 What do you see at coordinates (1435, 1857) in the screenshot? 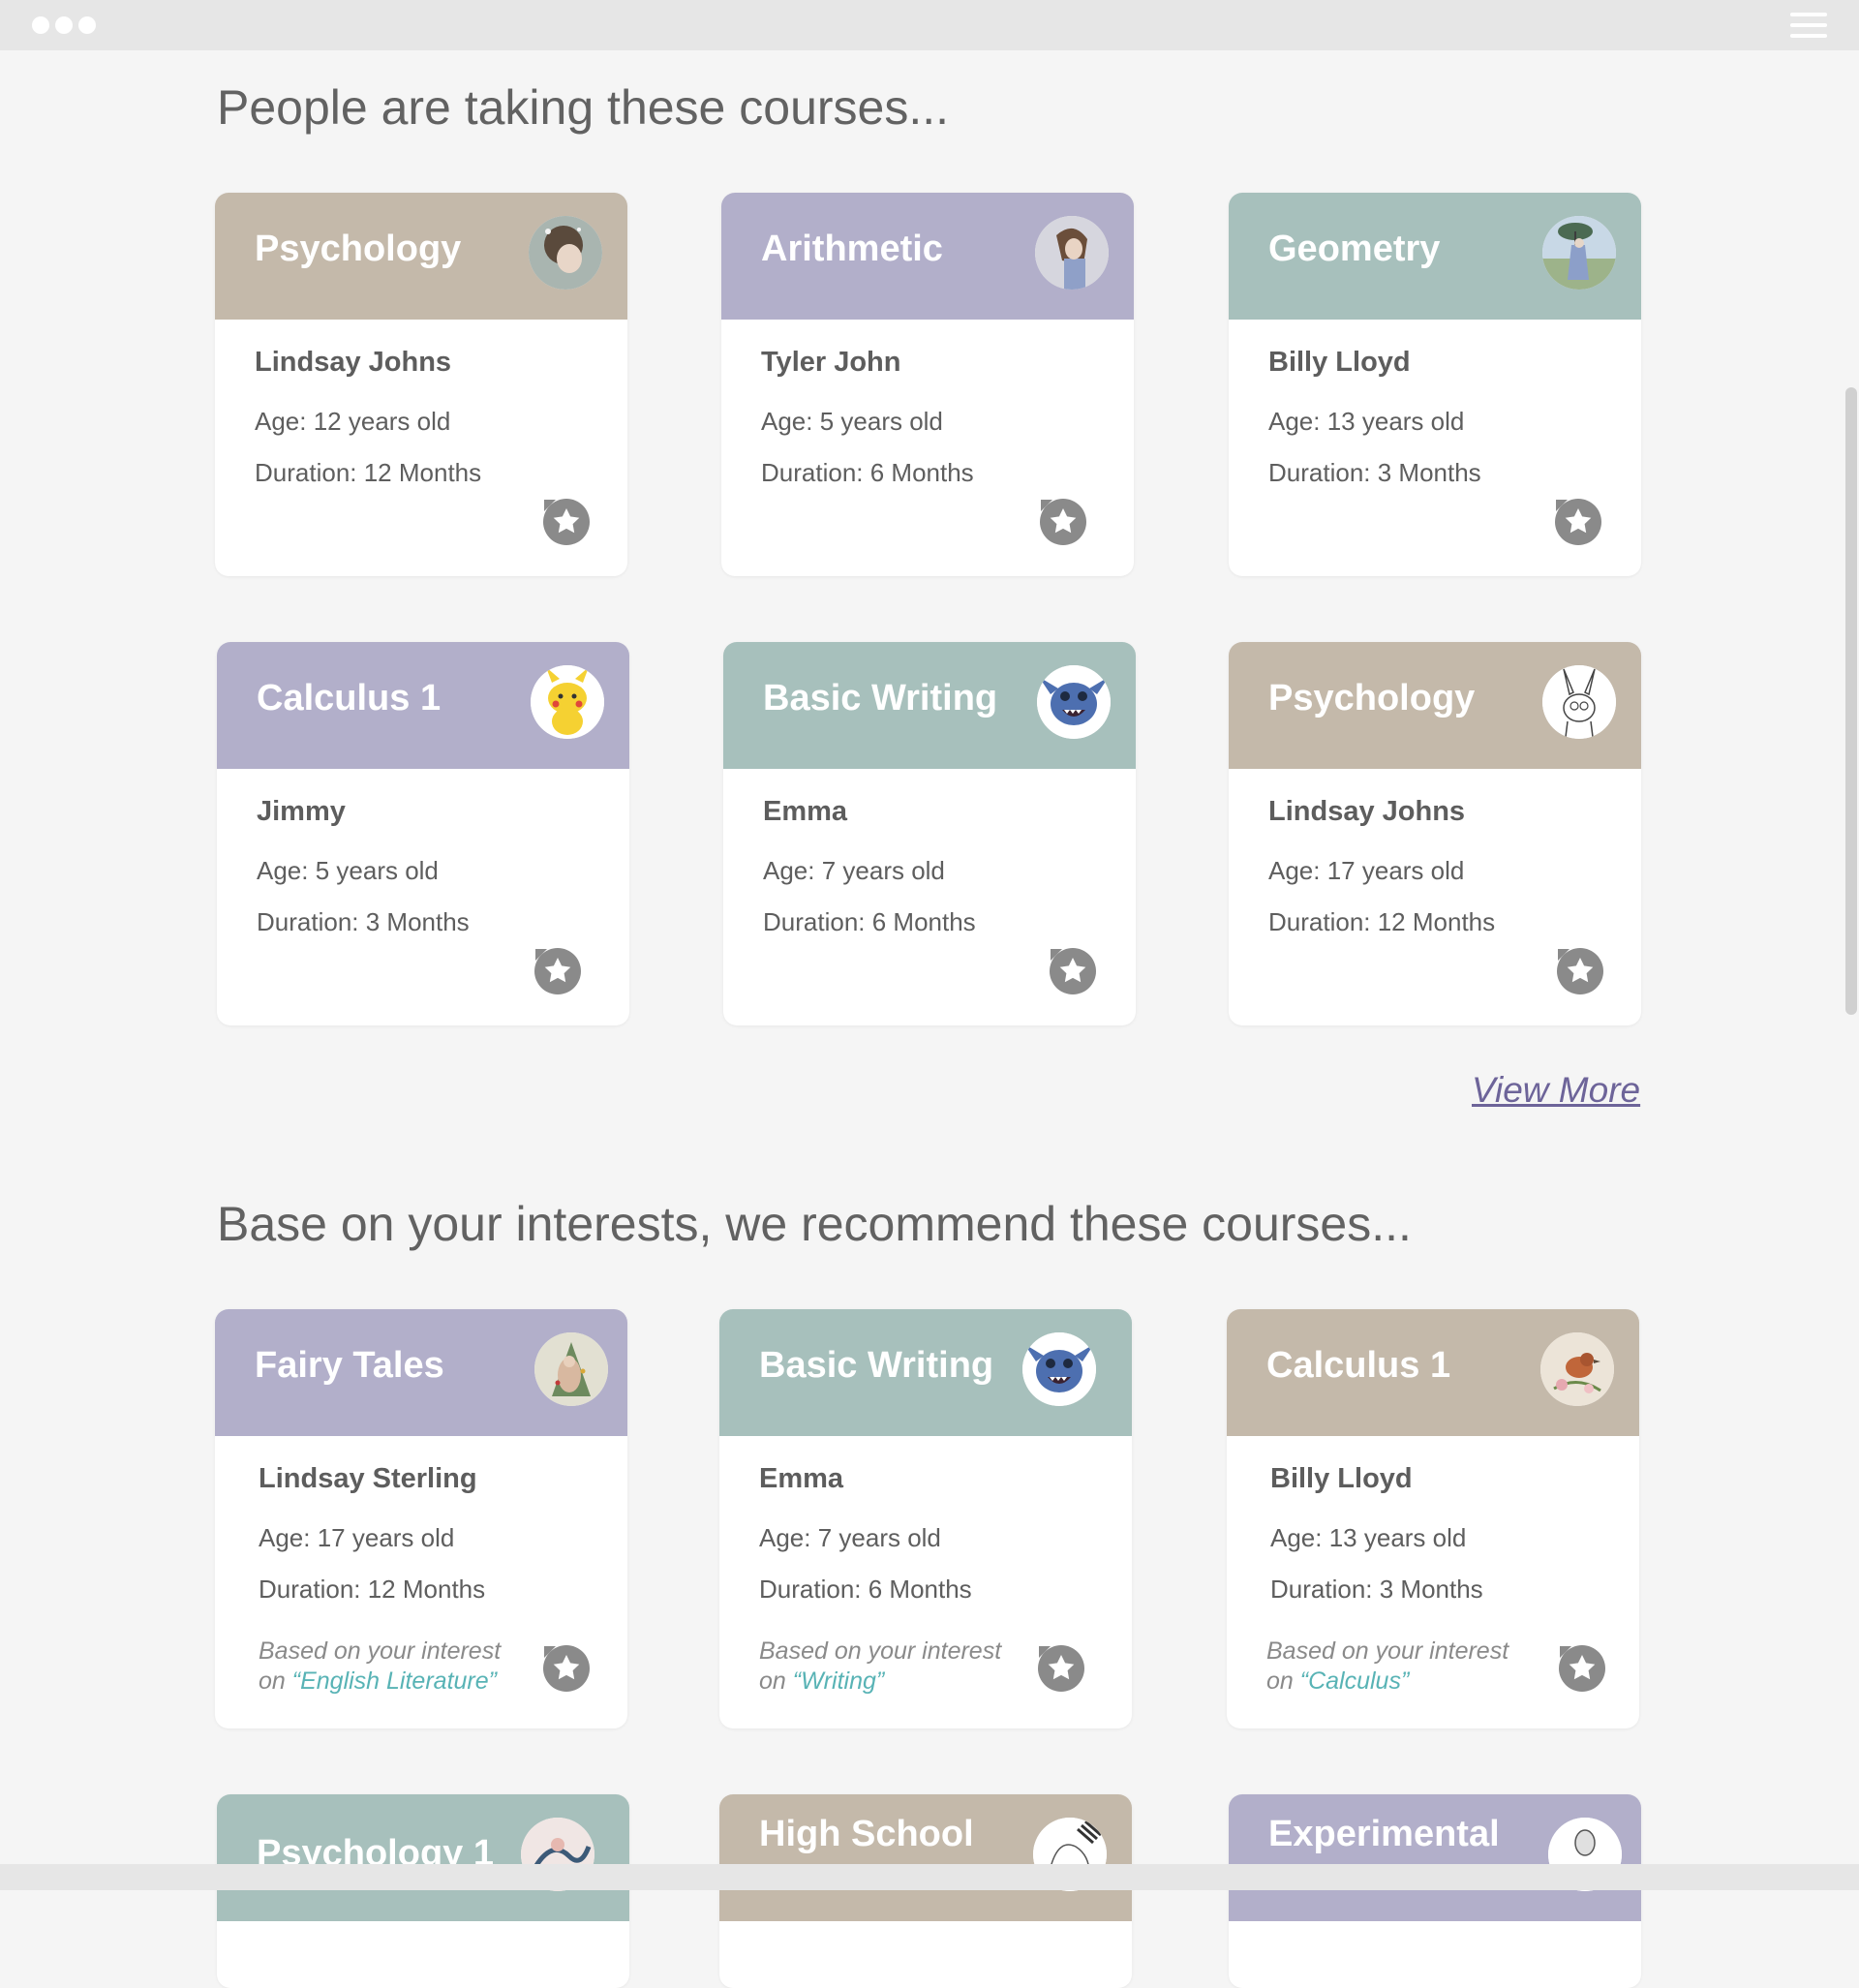
I see `card-header: Experimental` at bounding box center [1435, 1857].